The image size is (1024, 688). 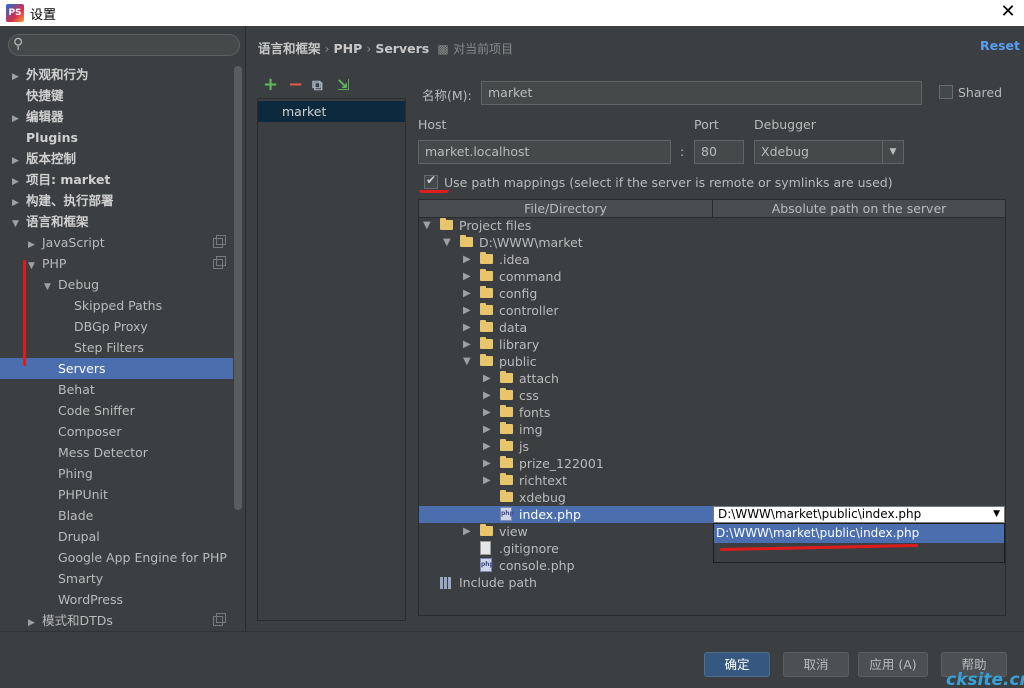 What do you see at coordinates (317, 85) in the screenshot?
I see `copy-server-button: ⧉` at bounding box center [317, 85].